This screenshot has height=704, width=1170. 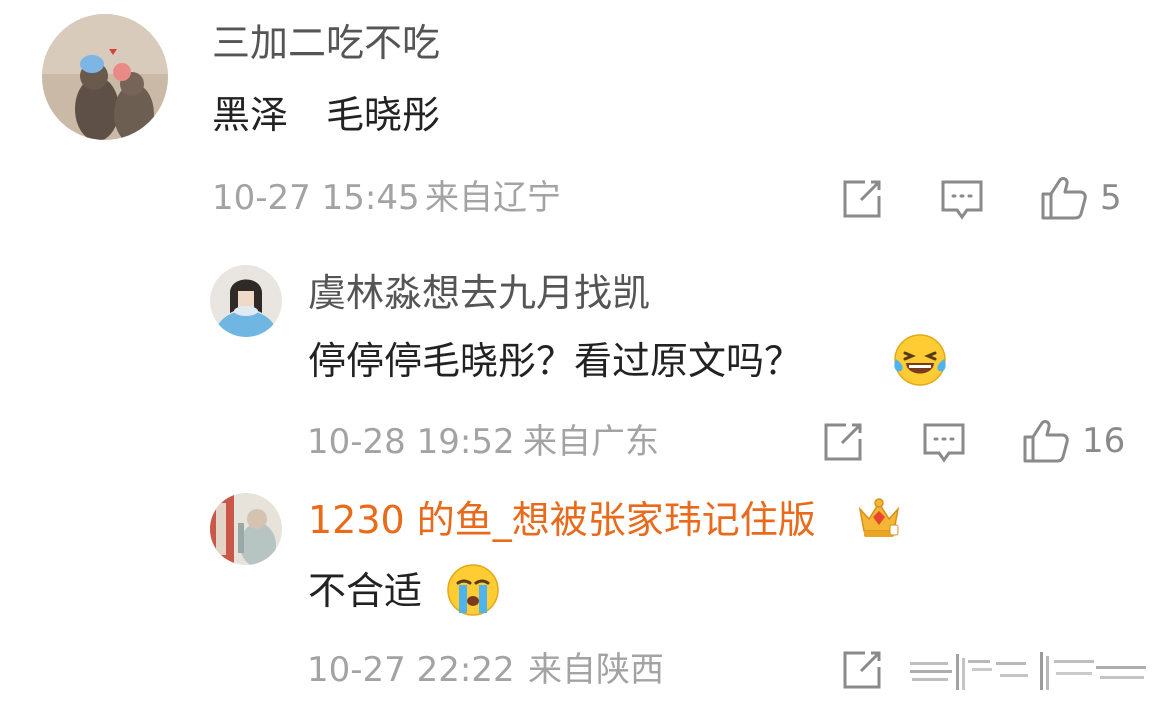 I want to click on comment-timestamp: 10-27 15:45, so click(x=316, y=198).